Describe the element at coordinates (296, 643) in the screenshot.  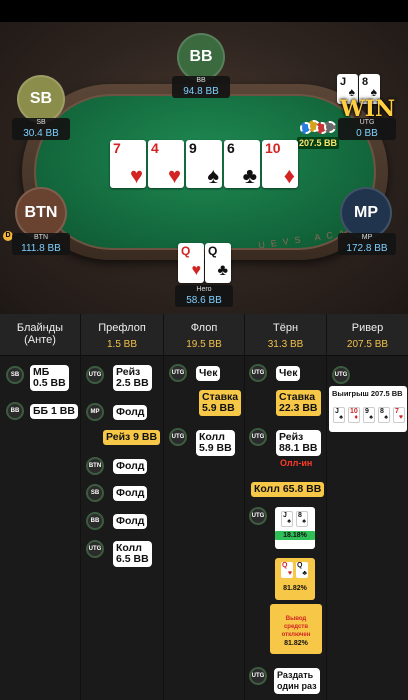
I see `cashout-equity: 81.82%` at that location.